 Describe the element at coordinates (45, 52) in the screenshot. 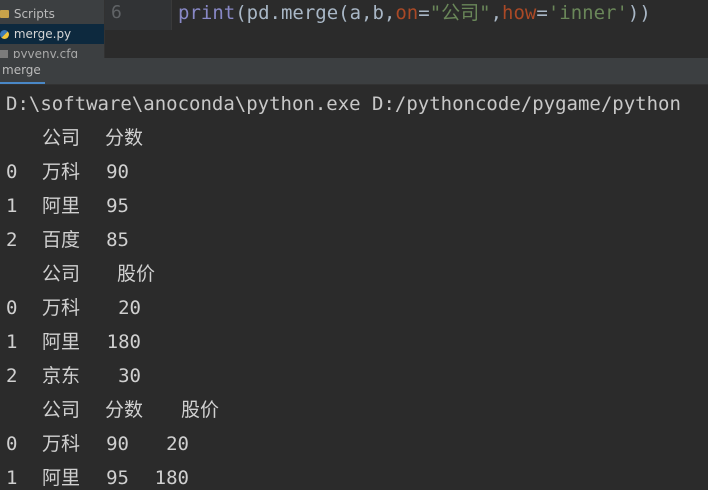

I see `tree-item-label: pyvenv.cfg` at that location.